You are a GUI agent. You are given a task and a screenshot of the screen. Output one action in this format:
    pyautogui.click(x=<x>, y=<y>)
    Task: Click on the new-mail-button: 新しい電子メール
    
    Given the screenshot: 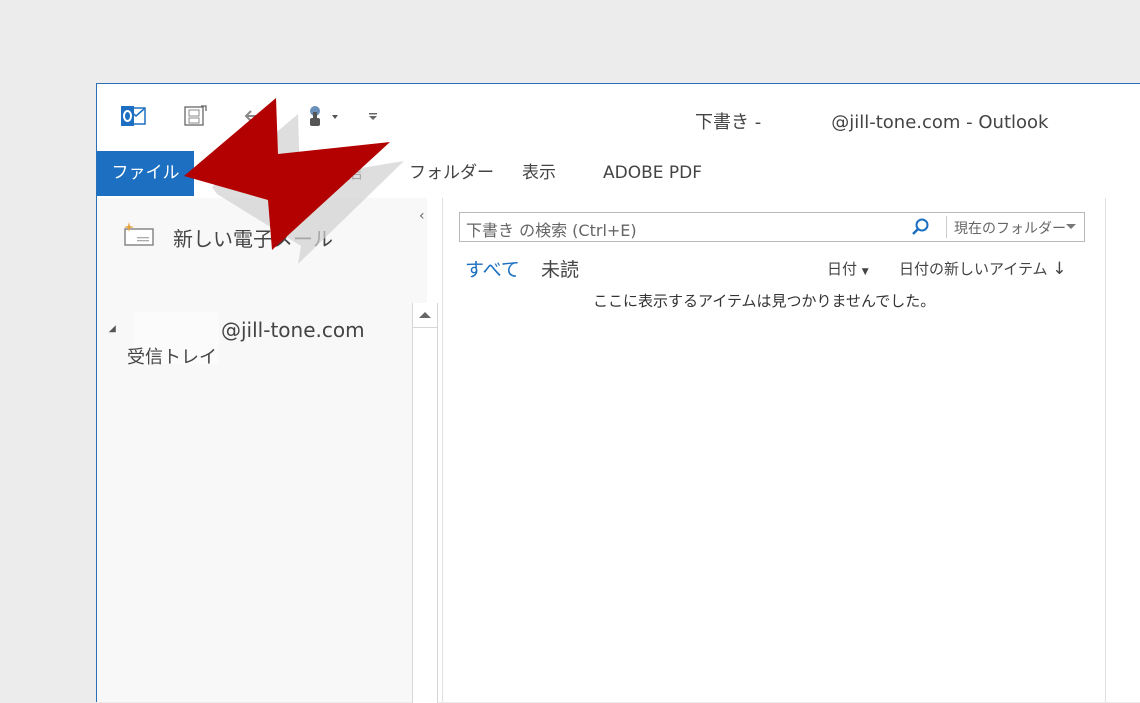 What is the action you would take?
    pyautogui.click(x=228, y=237)
    